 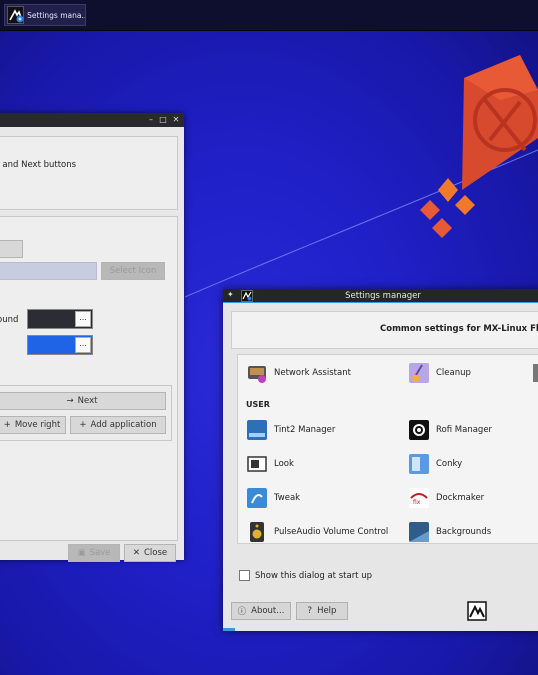 What do you see at coordinates (155, 553) in the screenshot?
I see `close-label: Close` at bounding box center [155, 553].